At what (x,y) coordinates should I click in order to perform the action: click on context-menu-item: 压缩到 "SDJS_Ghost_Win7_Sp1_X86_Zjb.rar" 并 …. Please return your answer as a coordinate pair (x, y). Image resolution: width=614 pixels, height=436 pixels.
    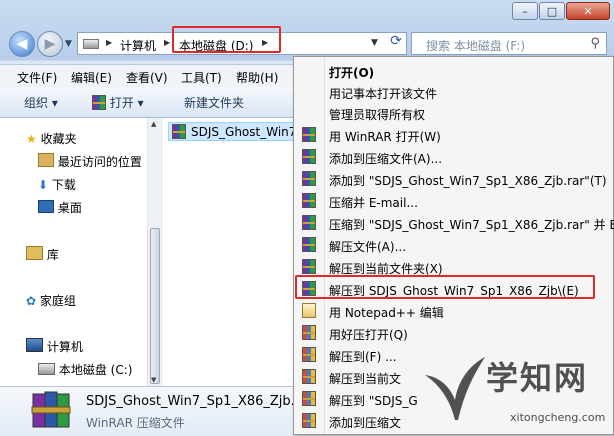
    Looking at the image, I should click on (454, 223).